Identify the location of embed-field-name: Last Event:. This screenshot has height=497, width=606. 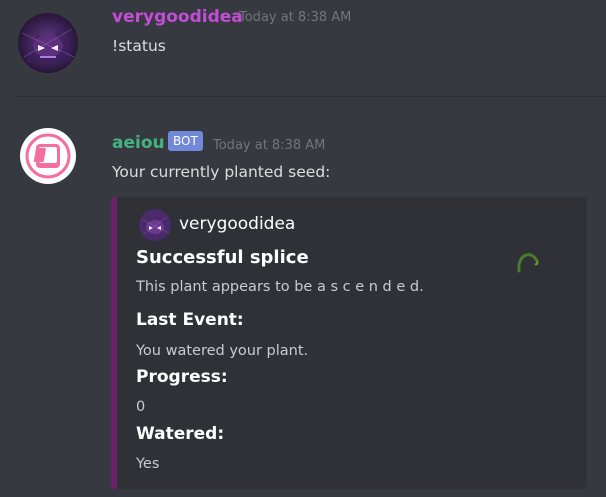
(190, 320).